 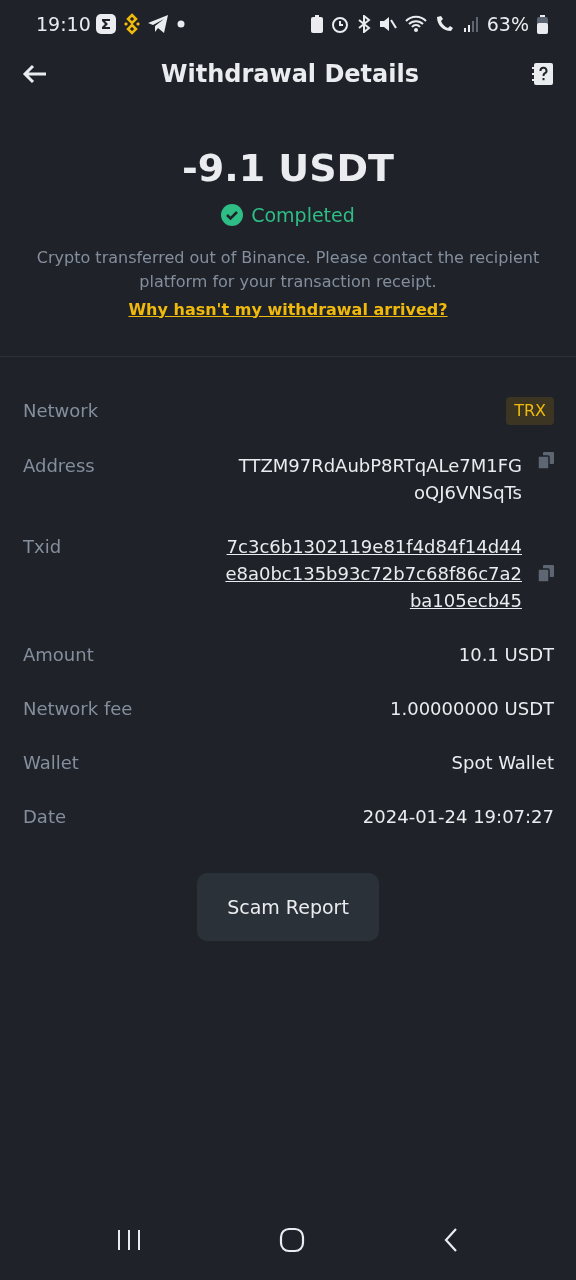 I want to click on signal-icon, so click(x=470, y=24).